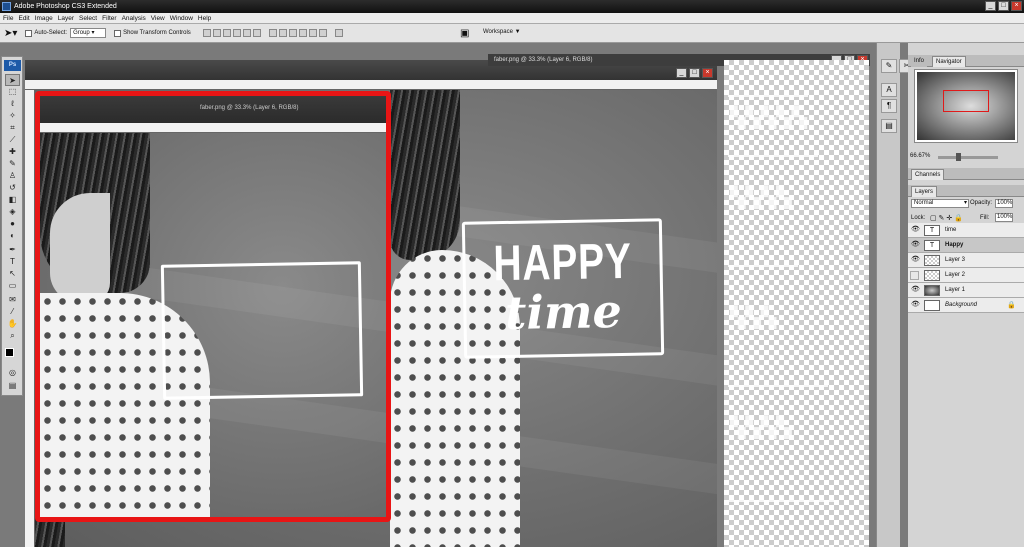 The width and height of the screenshot is (1024, 547). What do you see at coordinates (707, 73) in the screenshot?
I see `doc-close-button: ×` at bounding box center [707, 73].